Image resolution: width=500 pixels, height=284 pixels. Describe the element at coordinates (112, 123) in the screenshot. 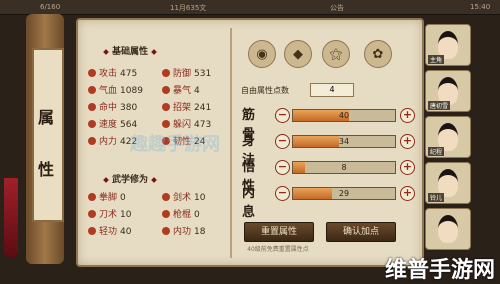

I see `stat-speed: 速度 564` at that location.